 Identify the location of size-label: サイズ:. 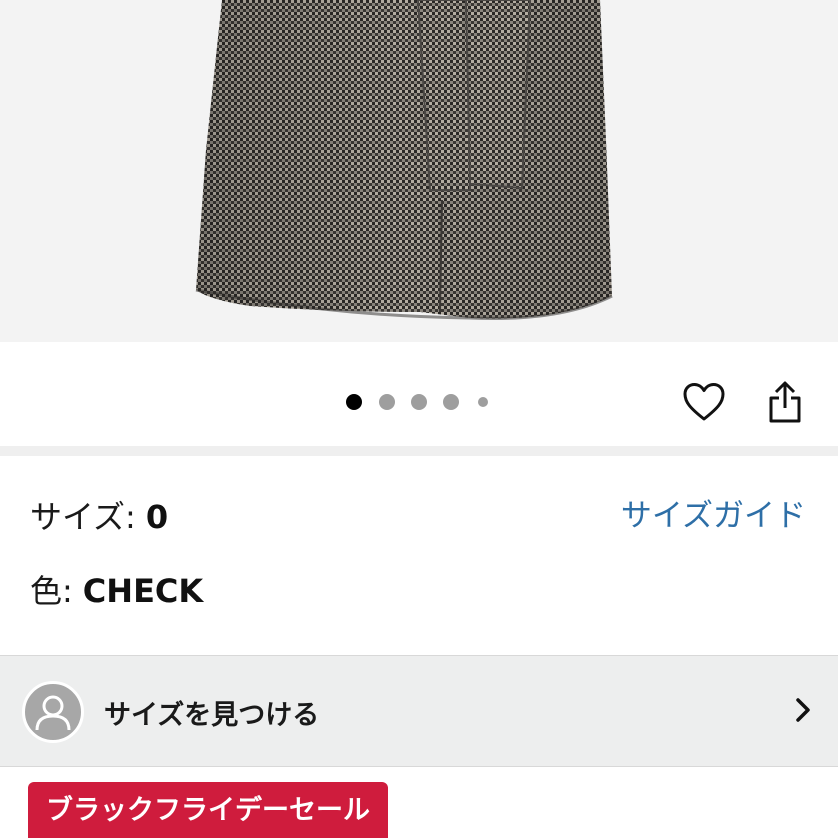
(83, 517).